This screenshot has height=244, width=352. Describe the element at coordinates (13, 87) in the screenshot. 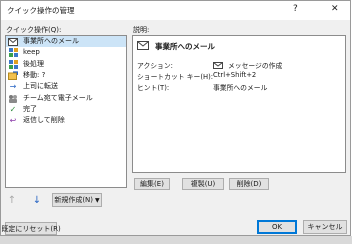

I see `forward-arrow-icon: →` at that location.